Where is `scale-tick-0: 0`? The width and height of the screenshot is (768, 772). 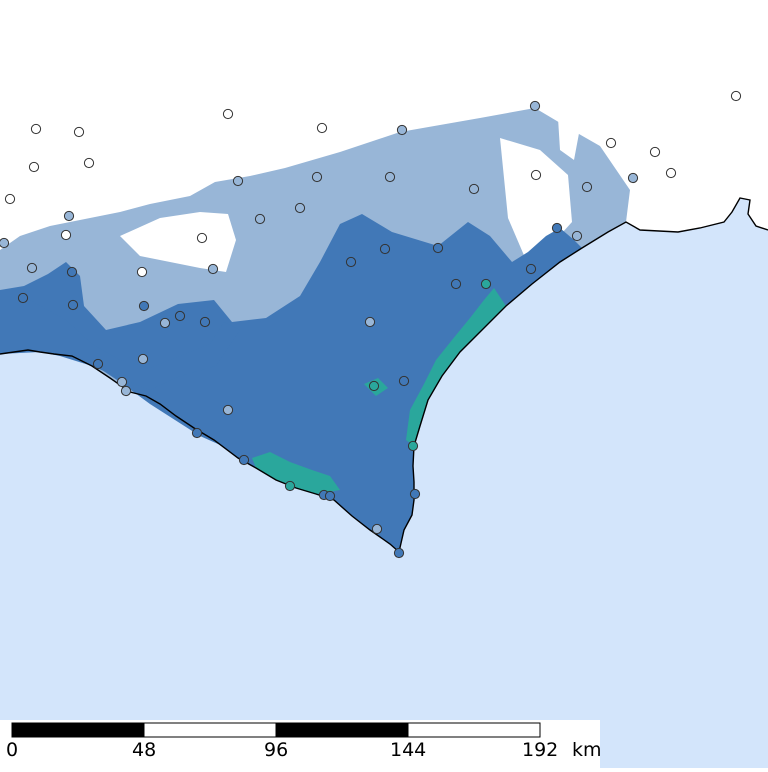 scale-tick-0: 0 is located at coordinates (12, 750).